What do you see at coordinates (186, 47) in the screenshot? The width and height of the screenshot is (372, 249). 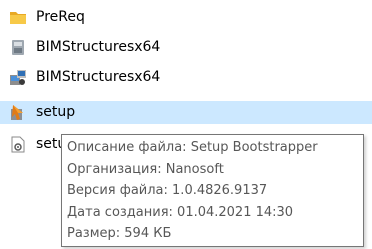 I see `file-row-bimstructures-cab: BIMStructuresx64` at bounding box center [186, 47].